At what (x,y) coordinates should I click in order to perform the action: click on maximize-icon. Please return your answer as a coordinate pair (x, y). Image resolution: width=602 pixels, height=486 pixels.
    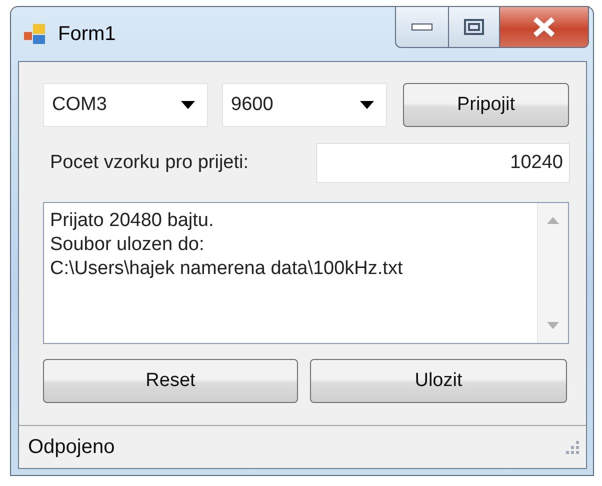
    Looking at the image, I should click on (474, 27).